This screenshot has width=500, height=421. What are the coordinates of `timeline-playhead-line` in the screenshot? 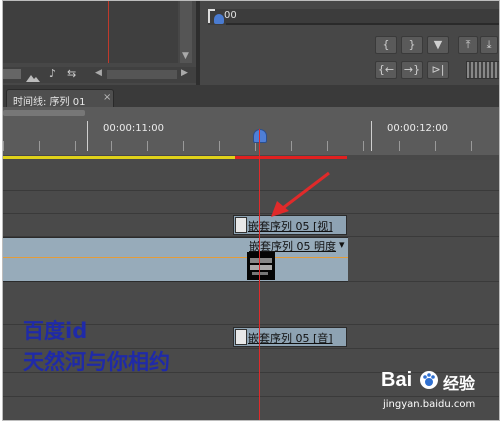 It's located at (259, 274).